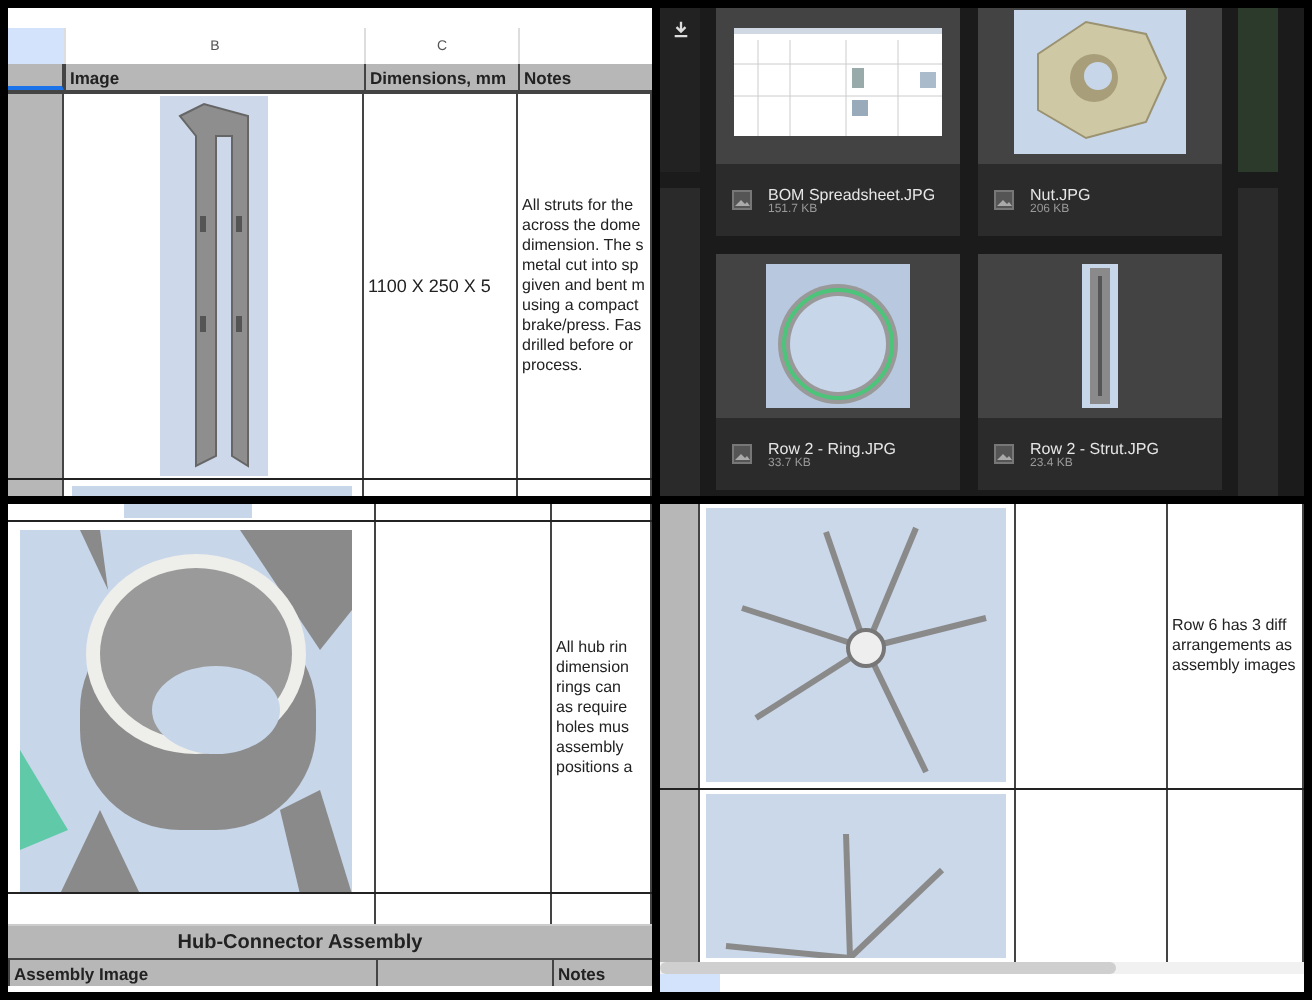  I want to click on notes-text: All struts for the across the dome dimension. The s metal cut into sp given and bent m using a compact brake/press. Fas drilled before or process., so click(583, 286).